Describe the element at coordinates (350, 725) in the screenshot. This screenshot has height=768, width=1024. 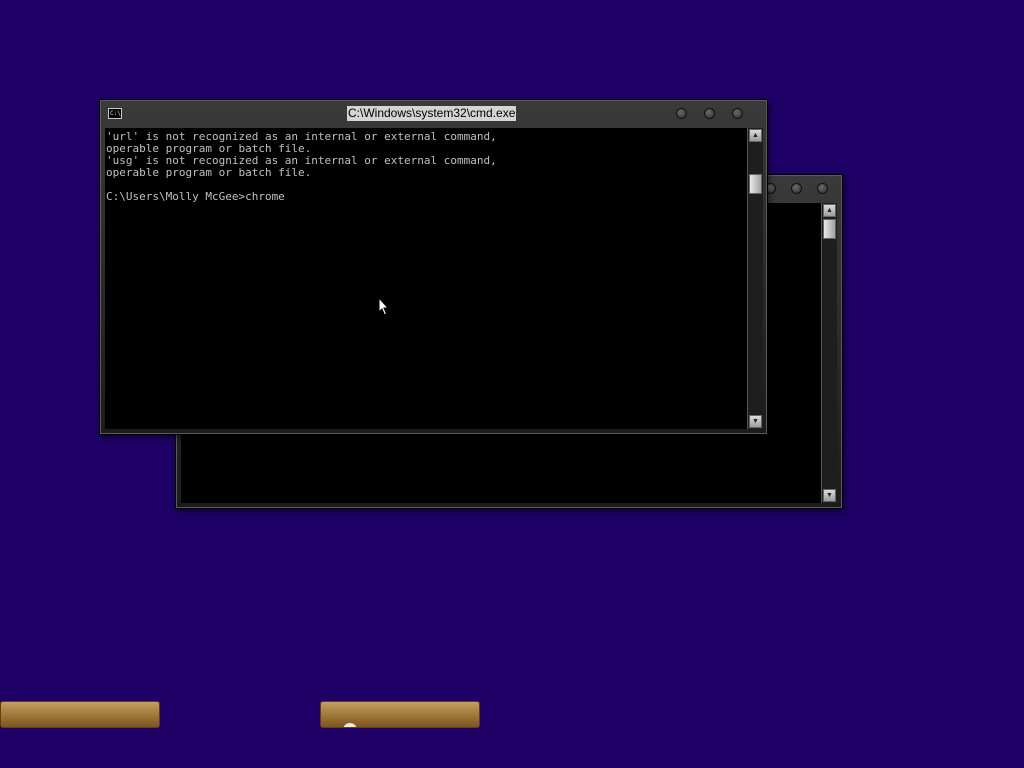
I see `app-icon` at that location.